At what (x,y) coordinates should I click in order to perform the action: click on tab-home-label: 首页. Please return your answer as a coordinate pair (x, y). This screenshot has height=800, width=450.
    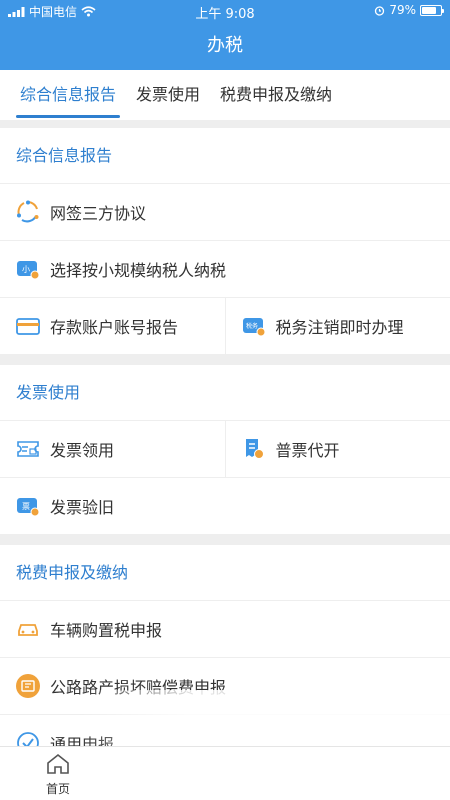
    Looking at the image, I should click on (57, 789).